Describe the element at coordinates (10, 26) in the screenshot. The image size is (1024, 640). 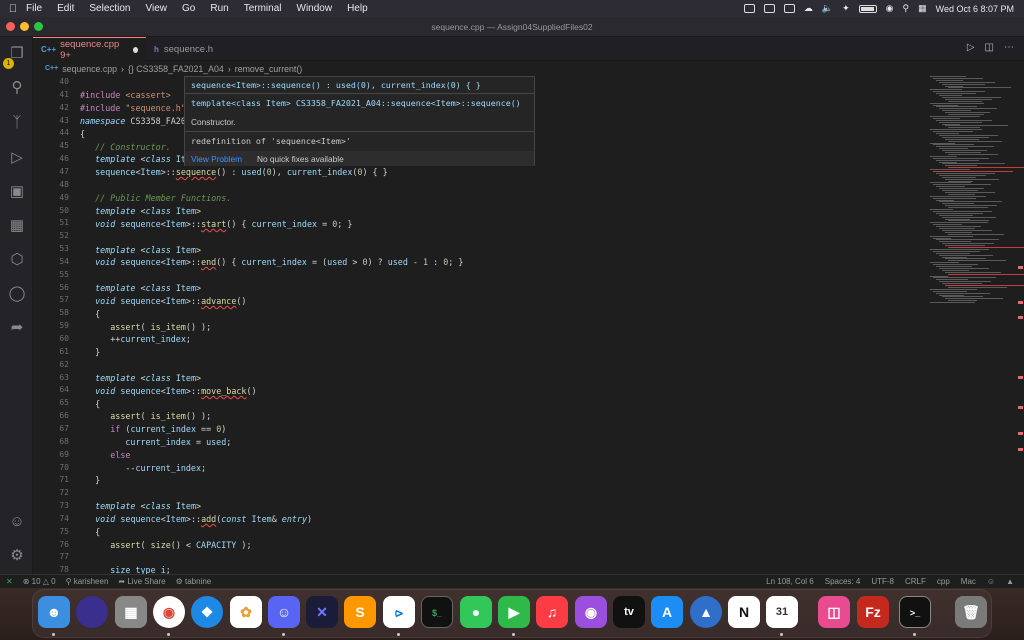
I see `close-window-button` at that location.